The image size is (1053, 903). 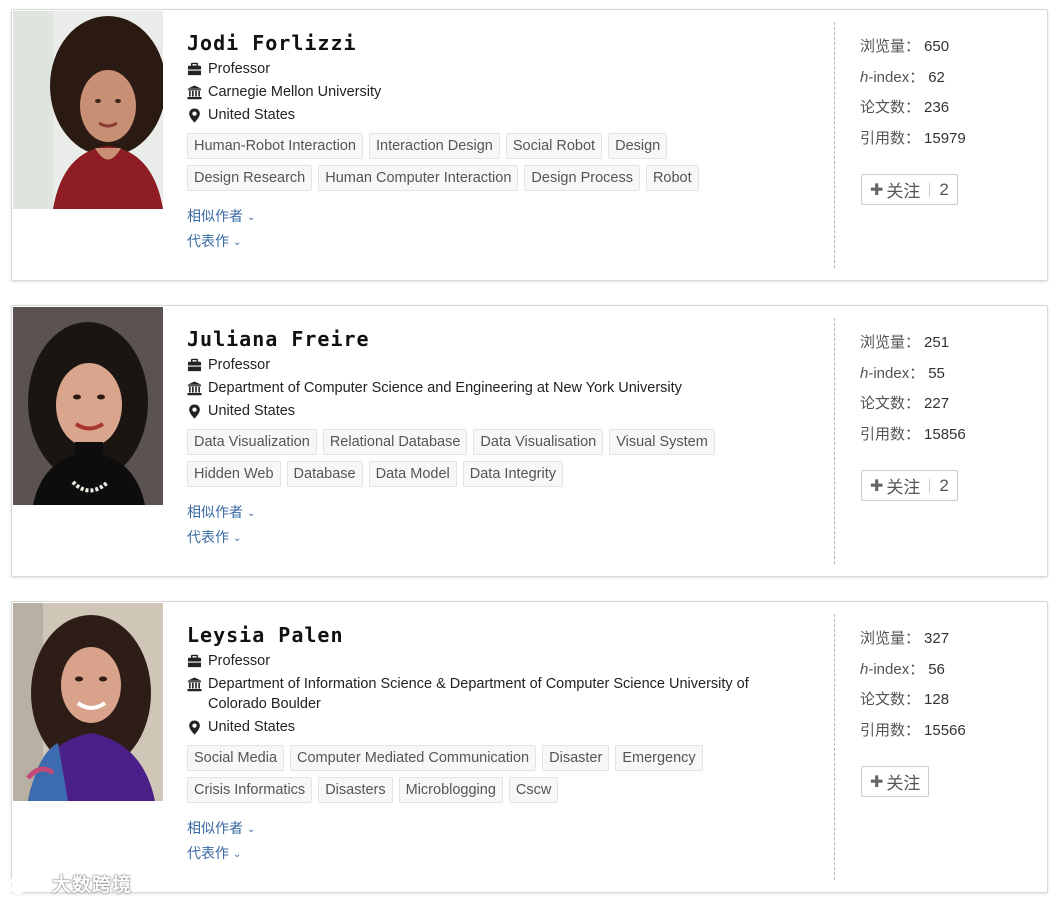 I want to click on citations-stat: 引用数： 15566, so click(x=913, y=730).